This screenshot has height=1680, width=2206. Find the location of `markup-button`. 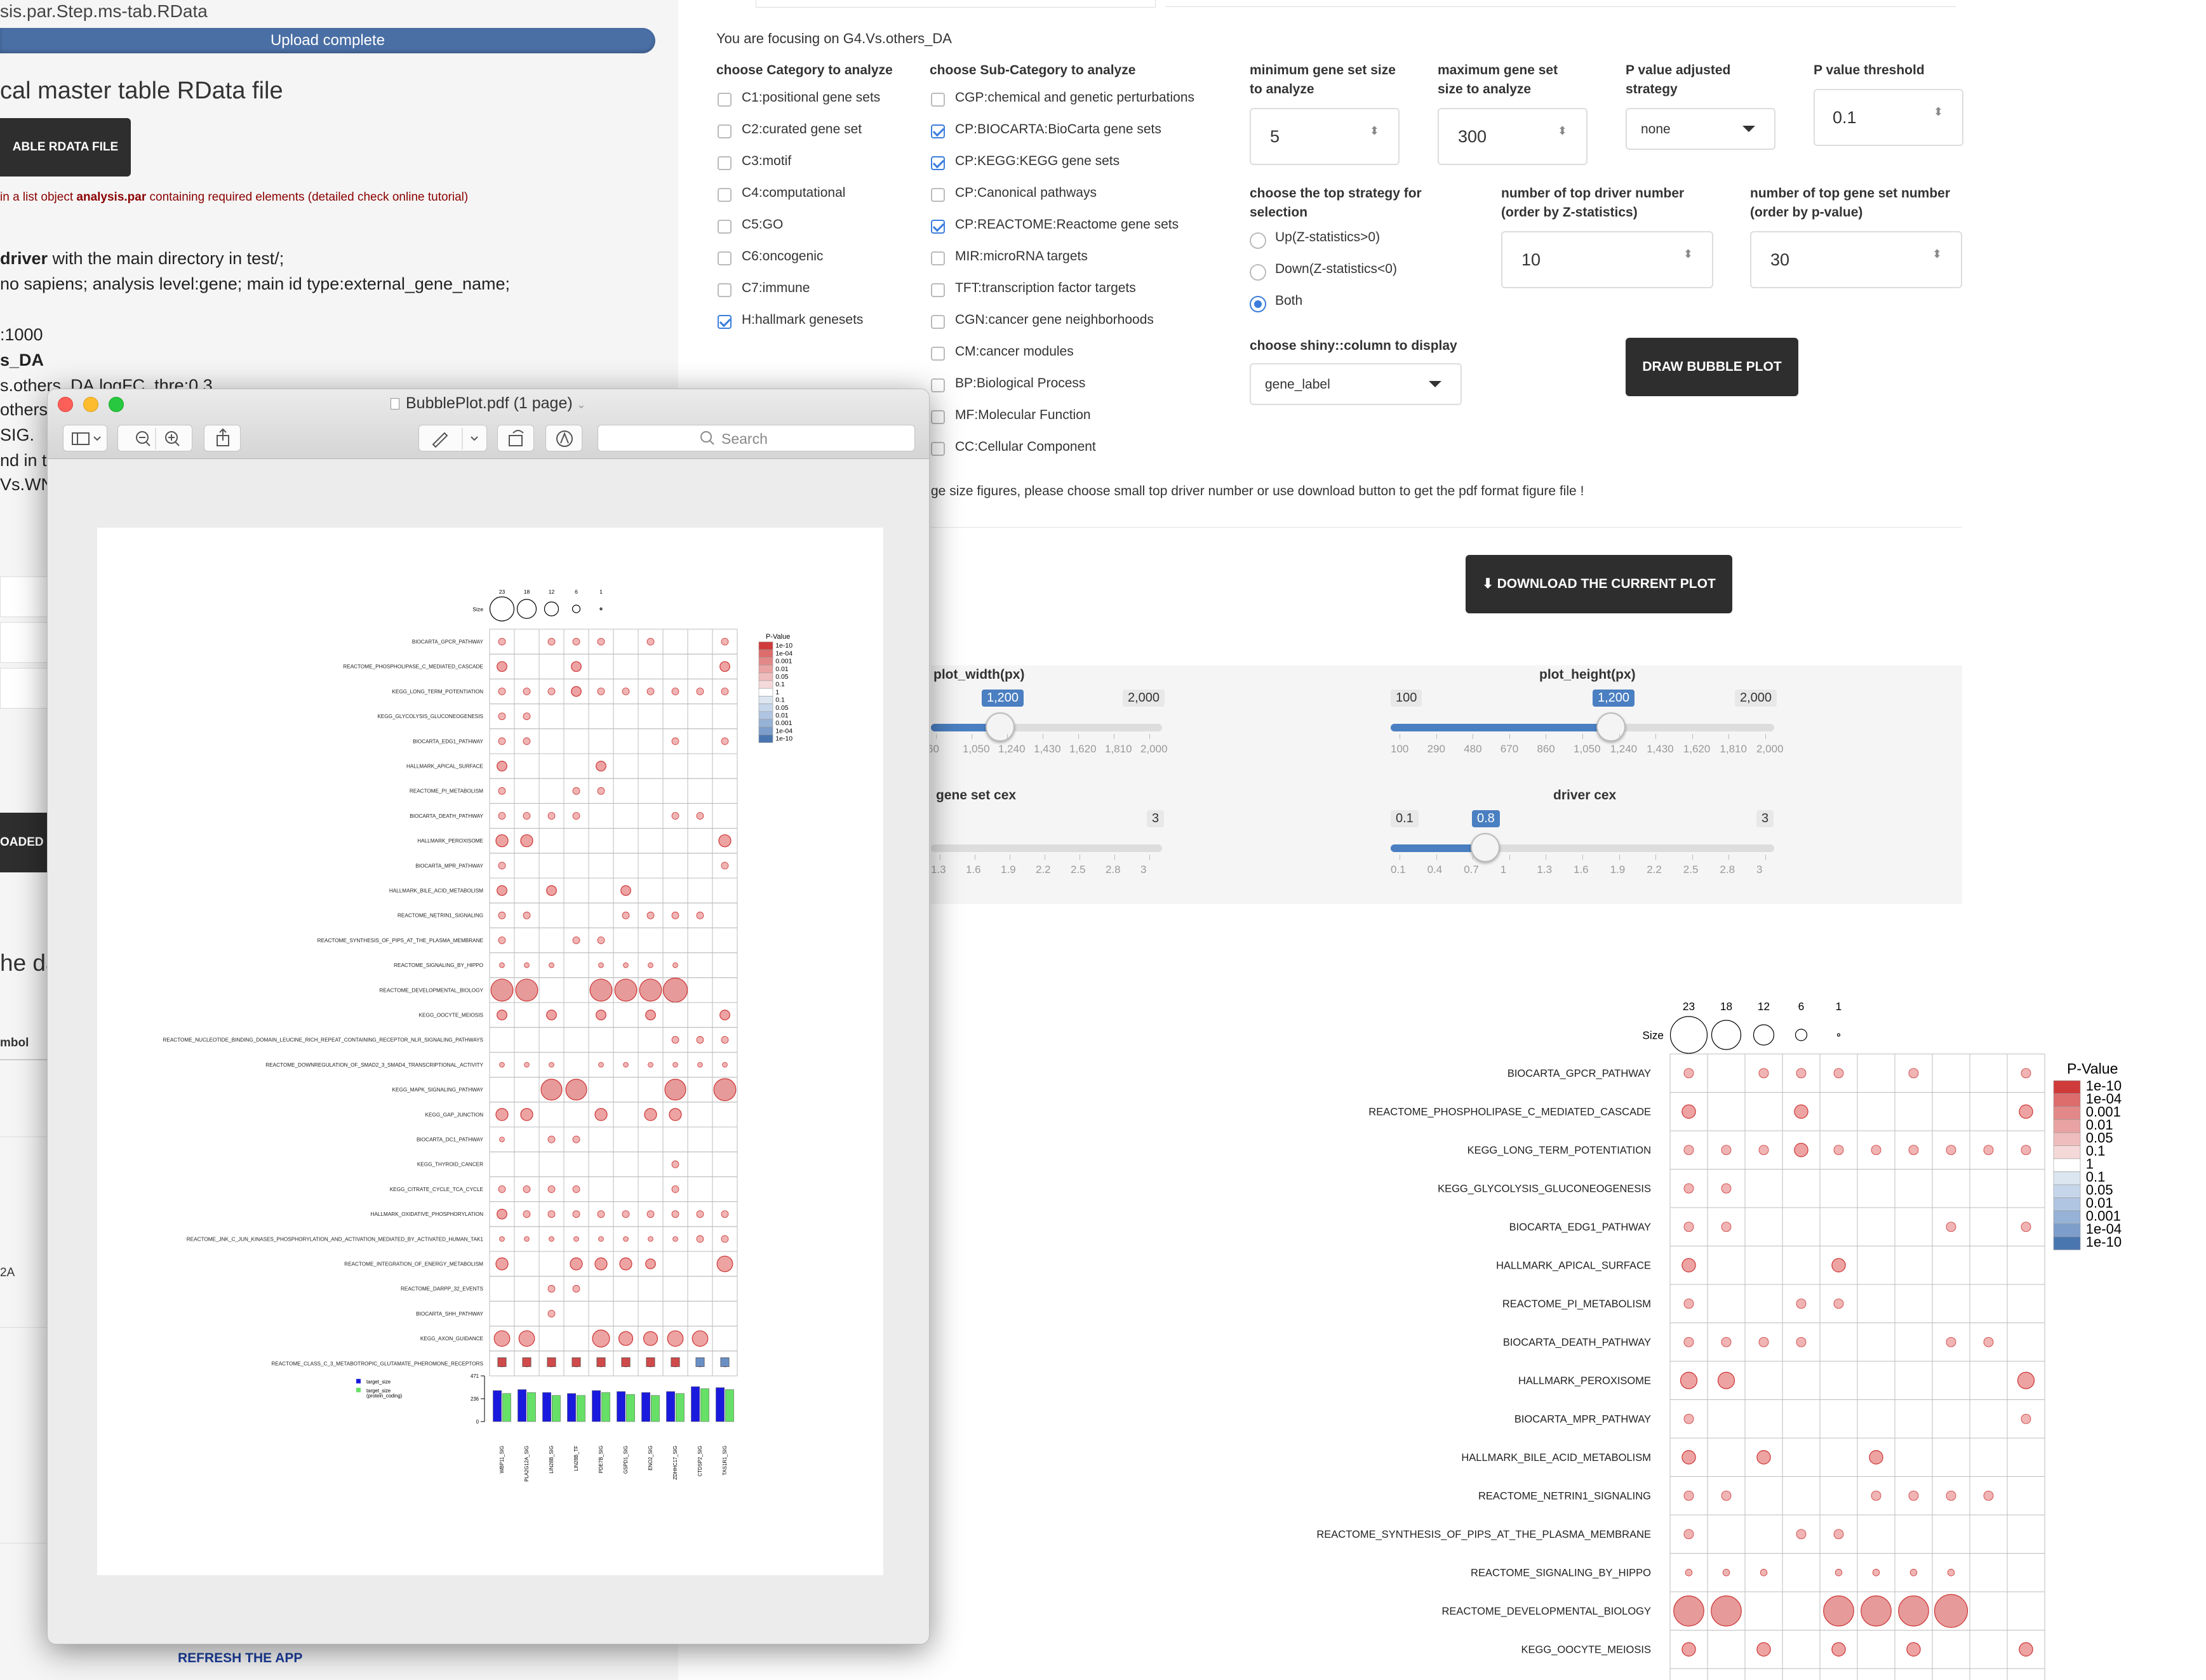

markup-button is located at coordinates (452, 438).